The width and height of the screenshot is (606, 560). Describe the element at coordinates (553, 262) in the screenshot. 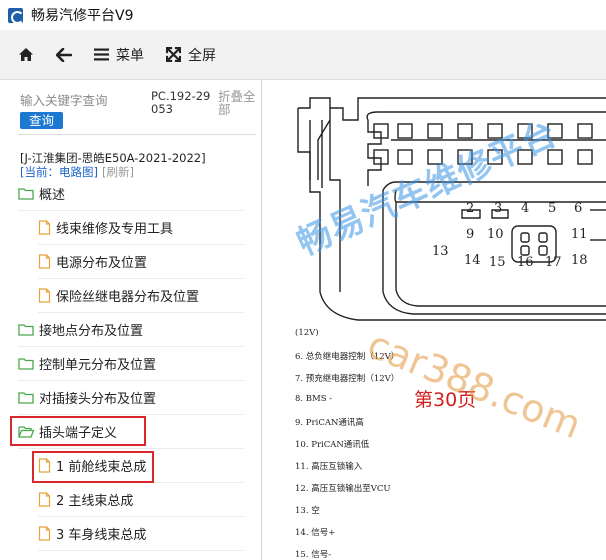

I see `pin-label: 17` at that location.